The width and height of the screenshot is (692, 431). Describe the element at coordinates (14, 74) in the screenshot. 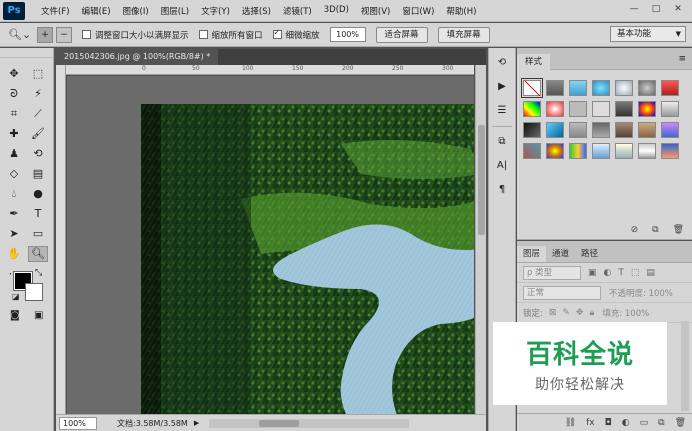

I see `move-tool-icon: ✥` at that location.